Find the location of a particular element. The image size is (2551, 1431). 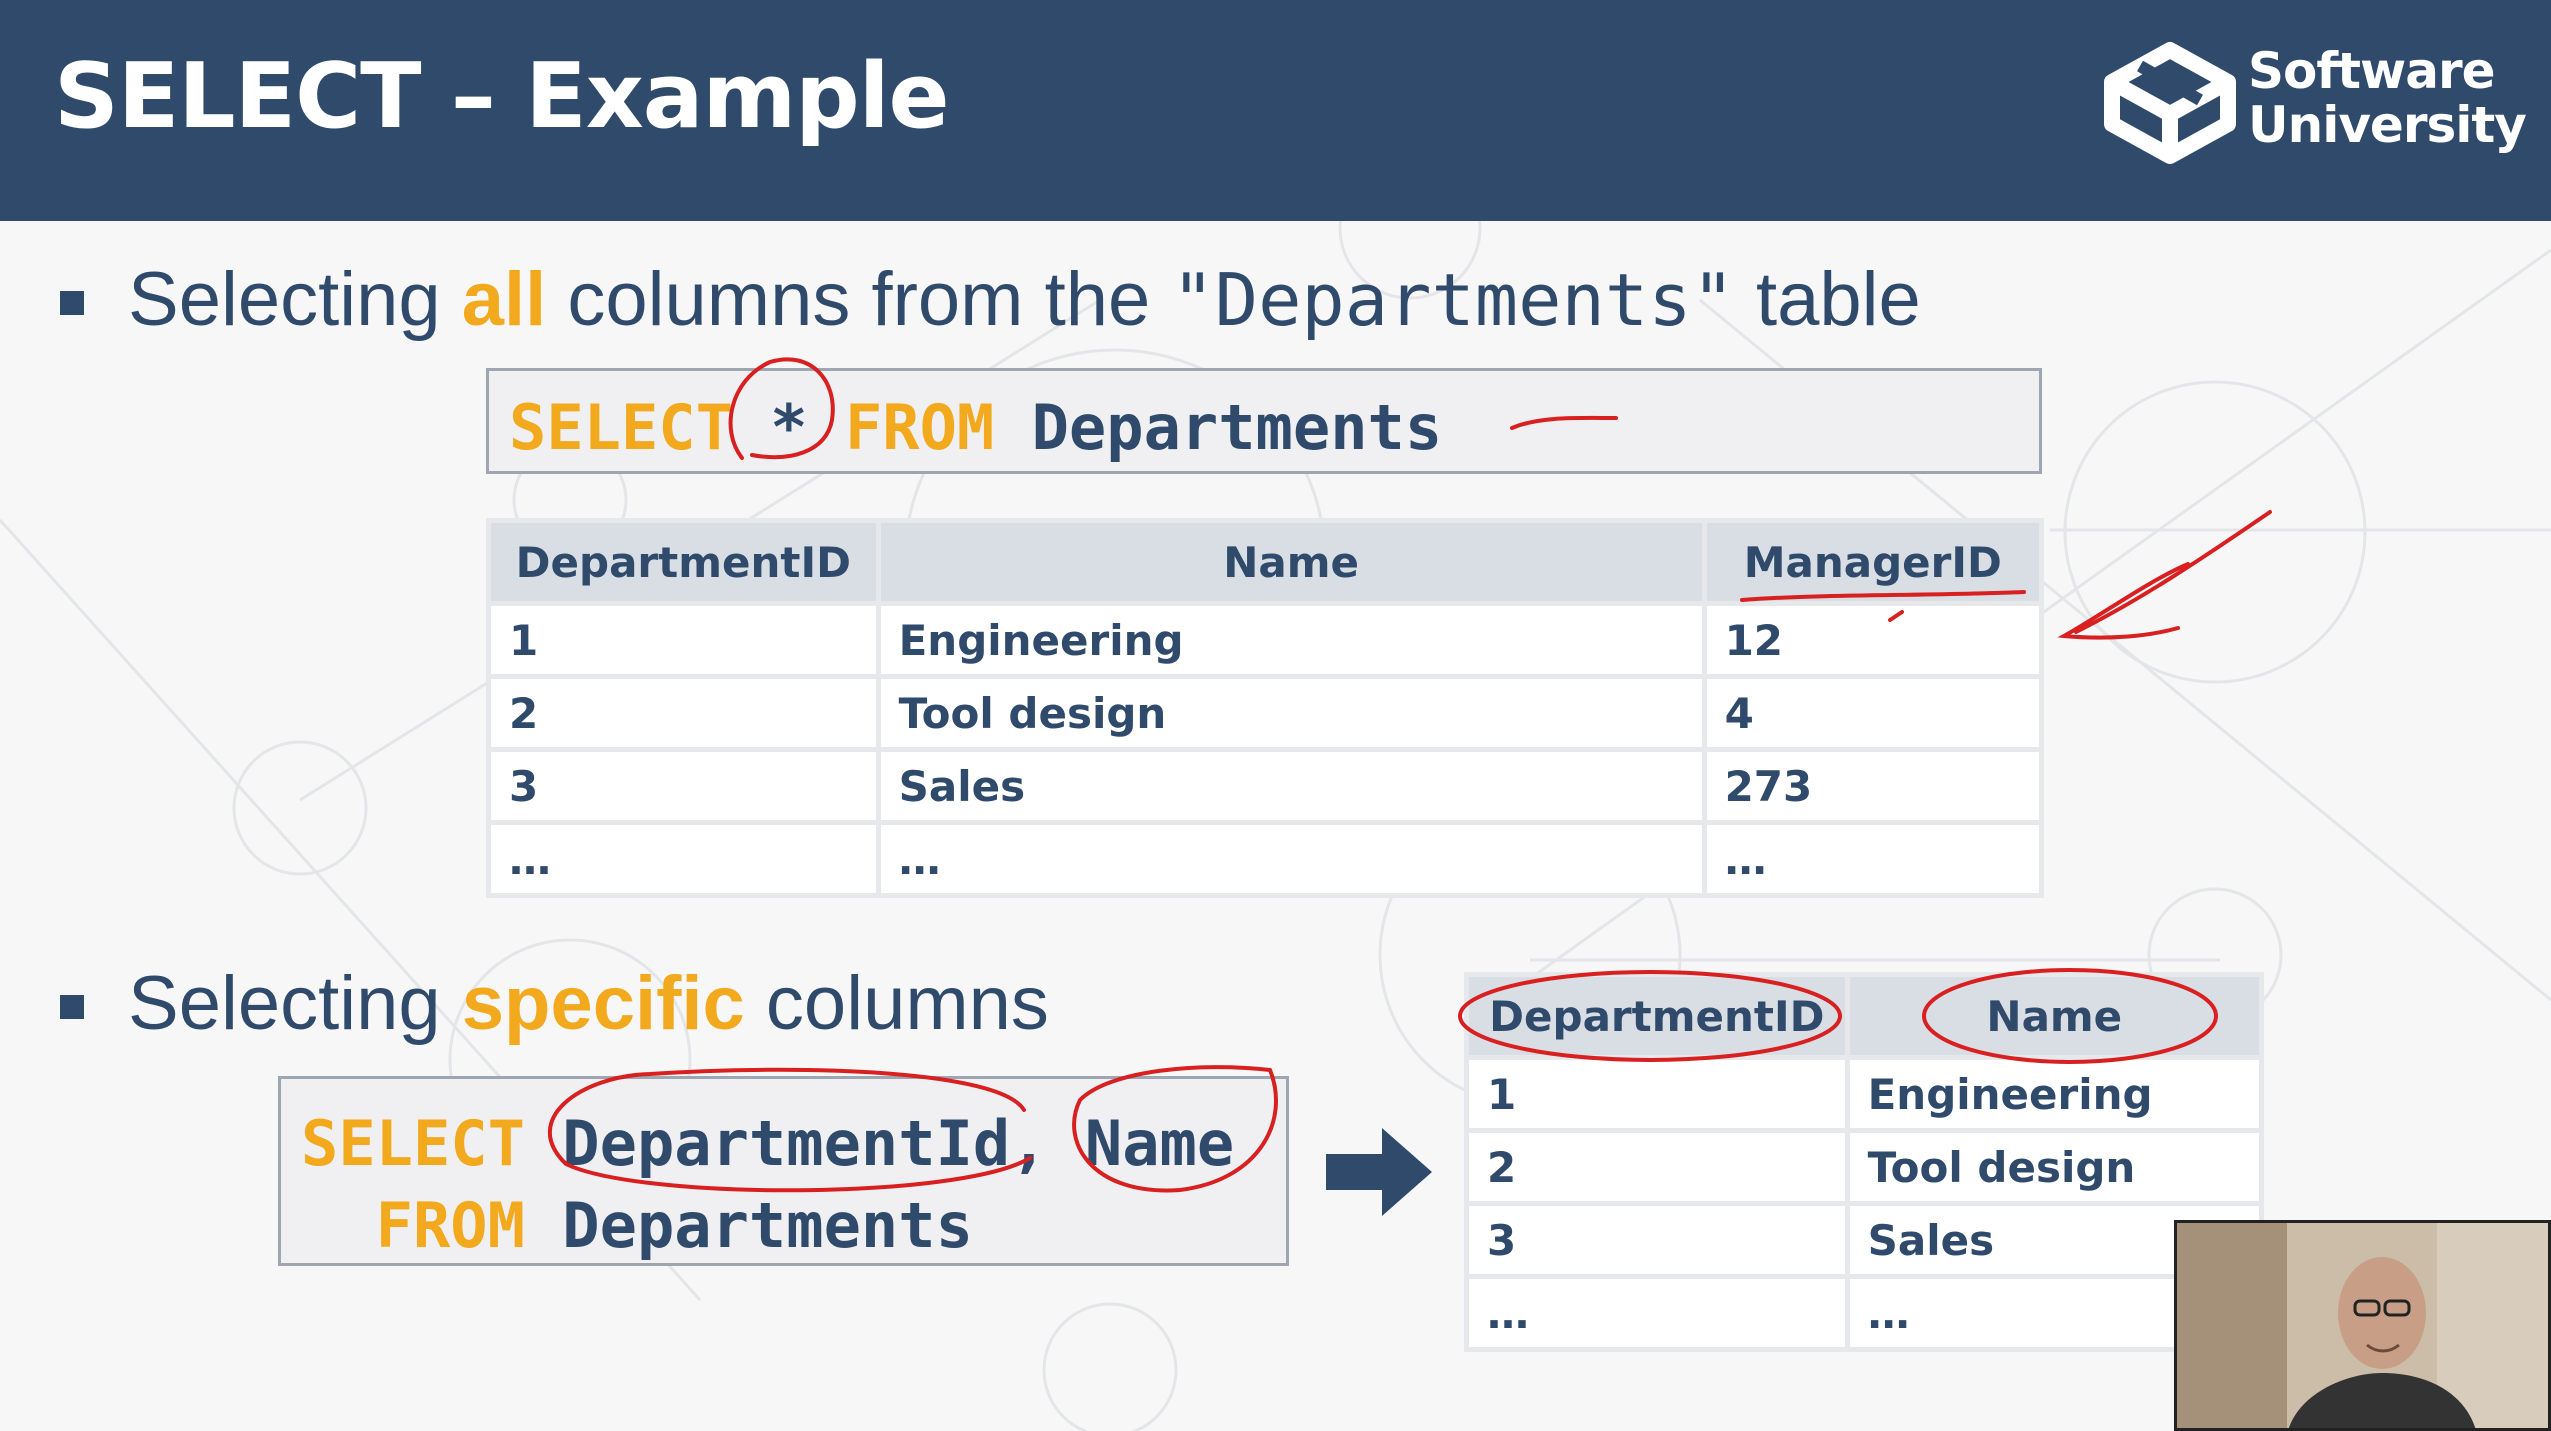

software-university-logo: Software University is located at coordinates (2313, 103).